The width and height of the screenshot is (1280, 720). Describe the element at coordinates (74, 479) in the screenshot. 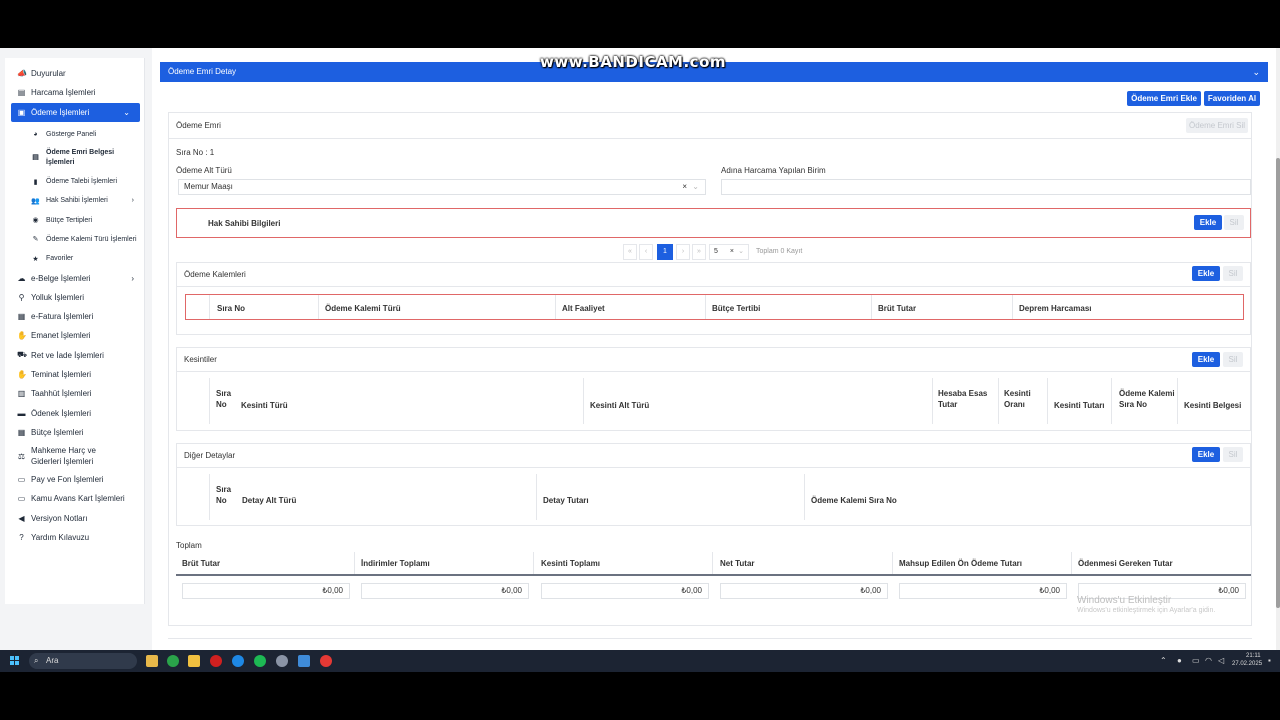

I see `sidebar-item-pay-fon: ▭ Pay ve Fon İşlemleri` at that location.